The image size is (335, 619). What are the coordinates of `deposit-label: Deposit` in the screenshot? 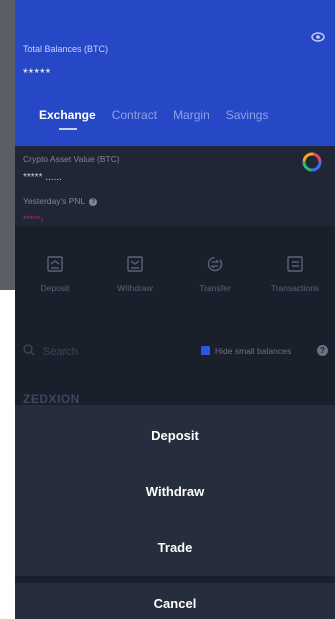 It's located at (55, 288).